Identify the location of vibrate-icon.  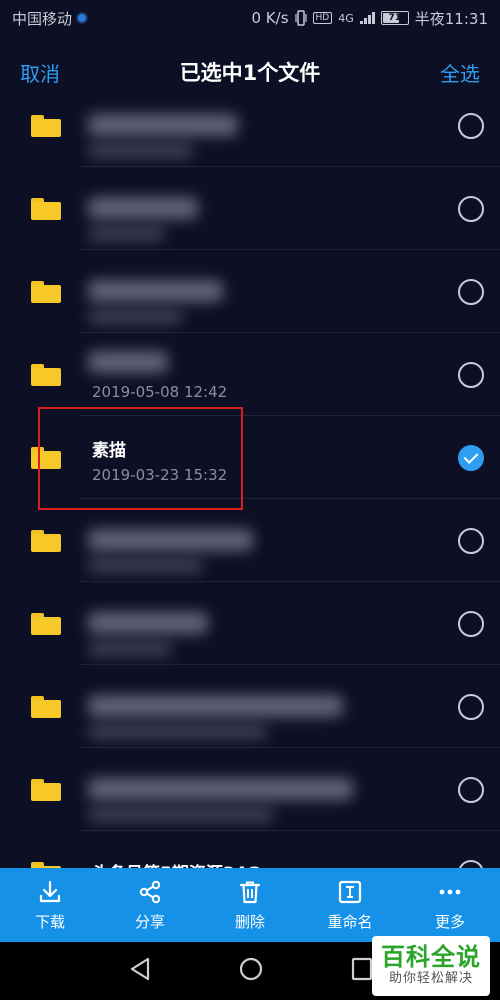
(300, 18).